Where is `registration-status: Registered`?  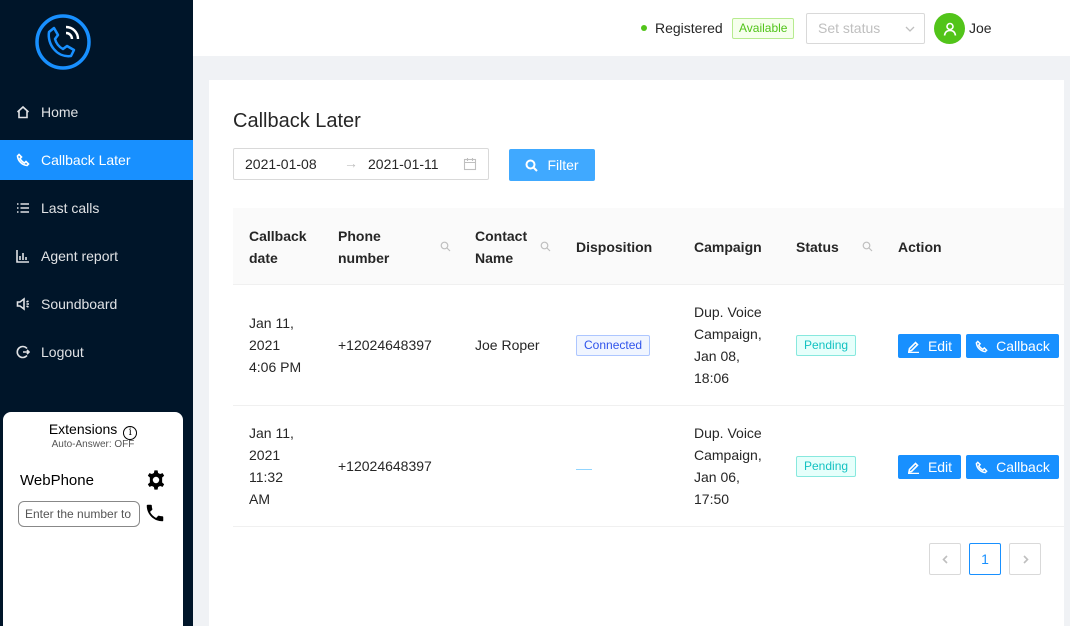
registration-status: Registered is located at coordinates (689, 28).